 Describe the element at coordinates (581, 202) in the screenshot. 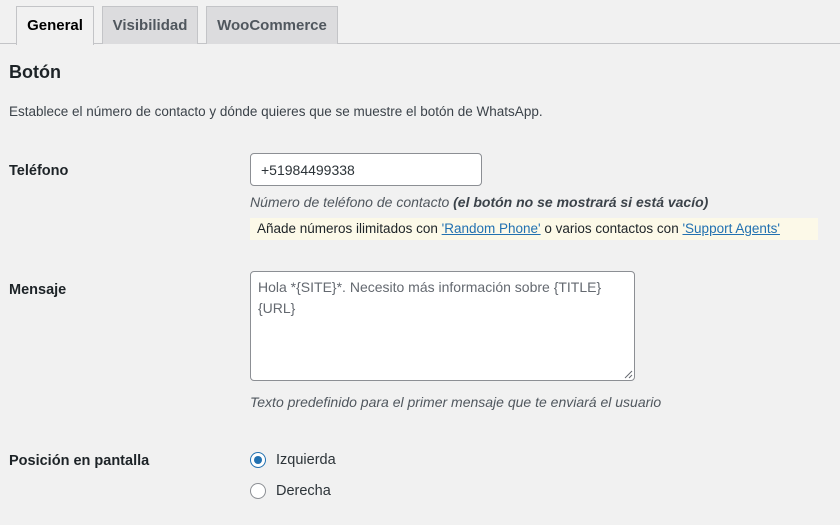

I see `phone-help-bold: (el botón no se mostrará si está vacío)` at that location.